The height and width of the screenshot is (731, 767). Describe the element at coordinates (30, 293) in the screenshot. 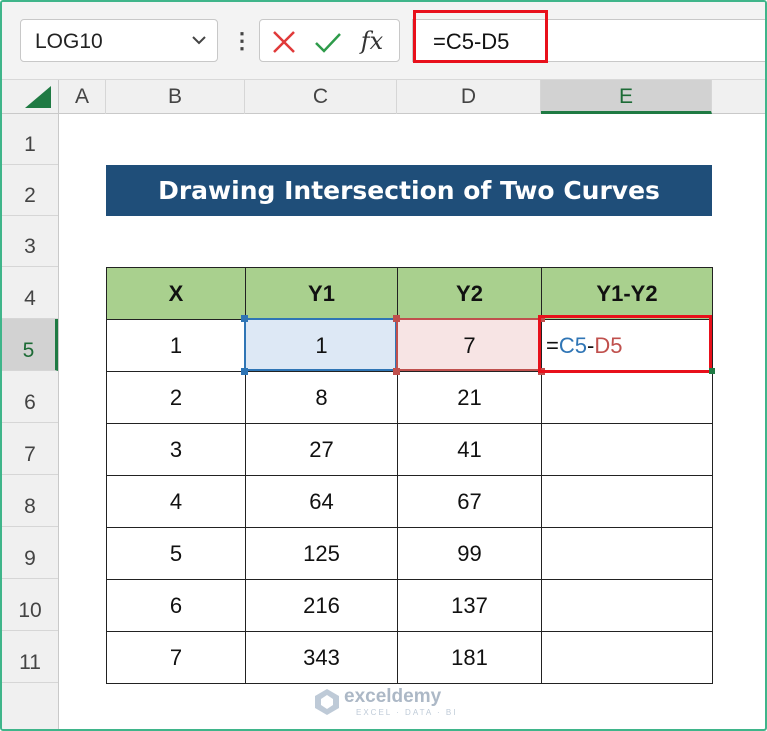

I see `row-header-4: 4` at that location.